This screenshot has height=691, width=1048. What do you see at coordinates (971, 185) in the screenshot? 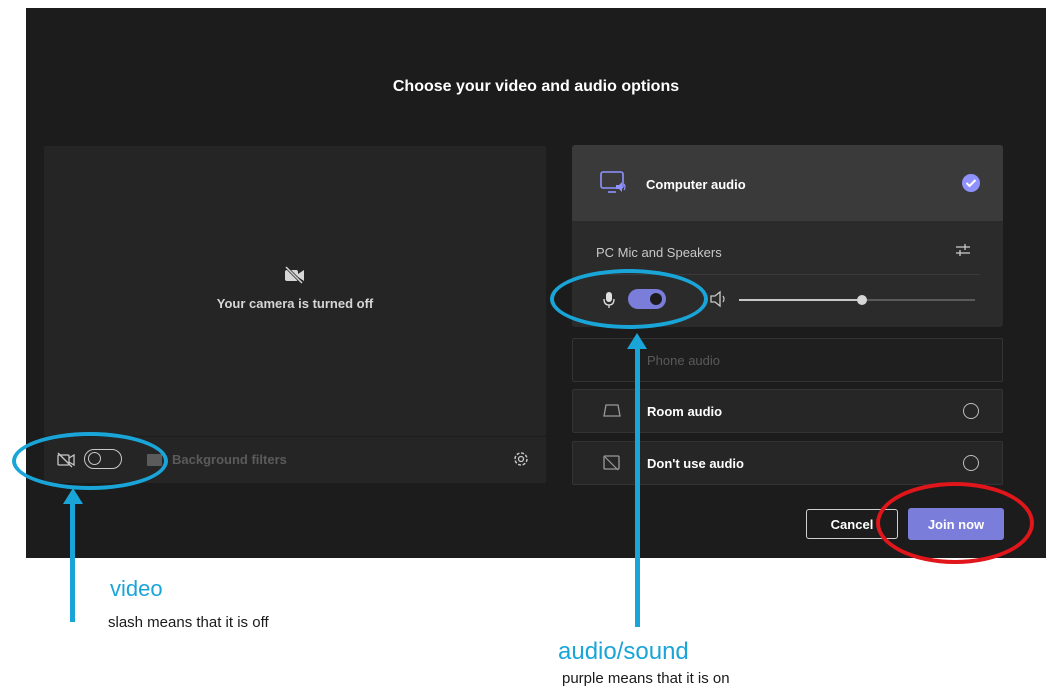
I see `checkmark-circle-icon` at bounding box center [971, 185].